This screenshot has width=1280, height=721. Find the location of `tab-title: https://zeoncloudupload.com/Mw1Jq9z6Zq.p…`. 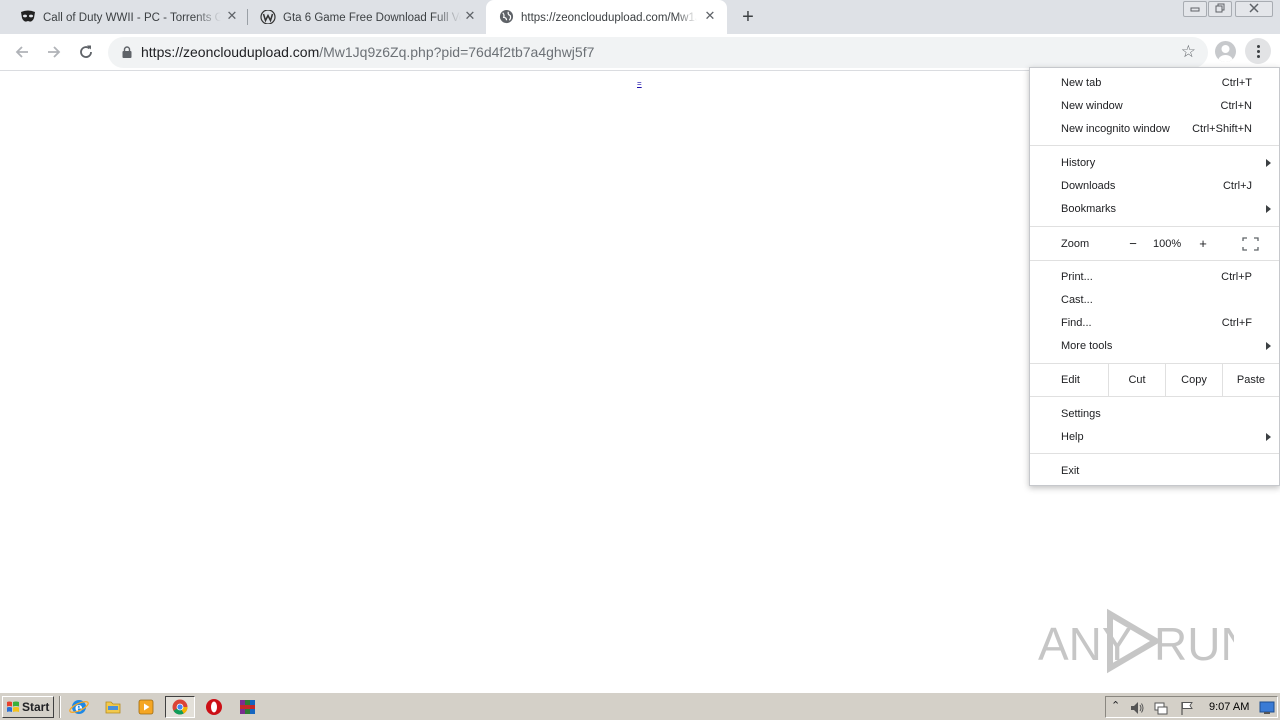

tab-title: https://zeoncloudupload.com/Mw1Jq9z6Zq.p… is located at coordinates (609, 18).